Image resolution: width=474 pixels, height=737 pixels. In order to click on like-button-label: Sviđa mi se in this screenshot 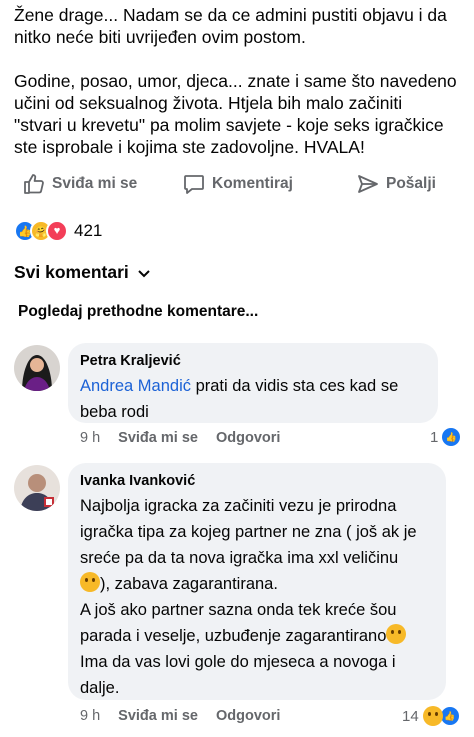, I will do `click(95, 183)`.